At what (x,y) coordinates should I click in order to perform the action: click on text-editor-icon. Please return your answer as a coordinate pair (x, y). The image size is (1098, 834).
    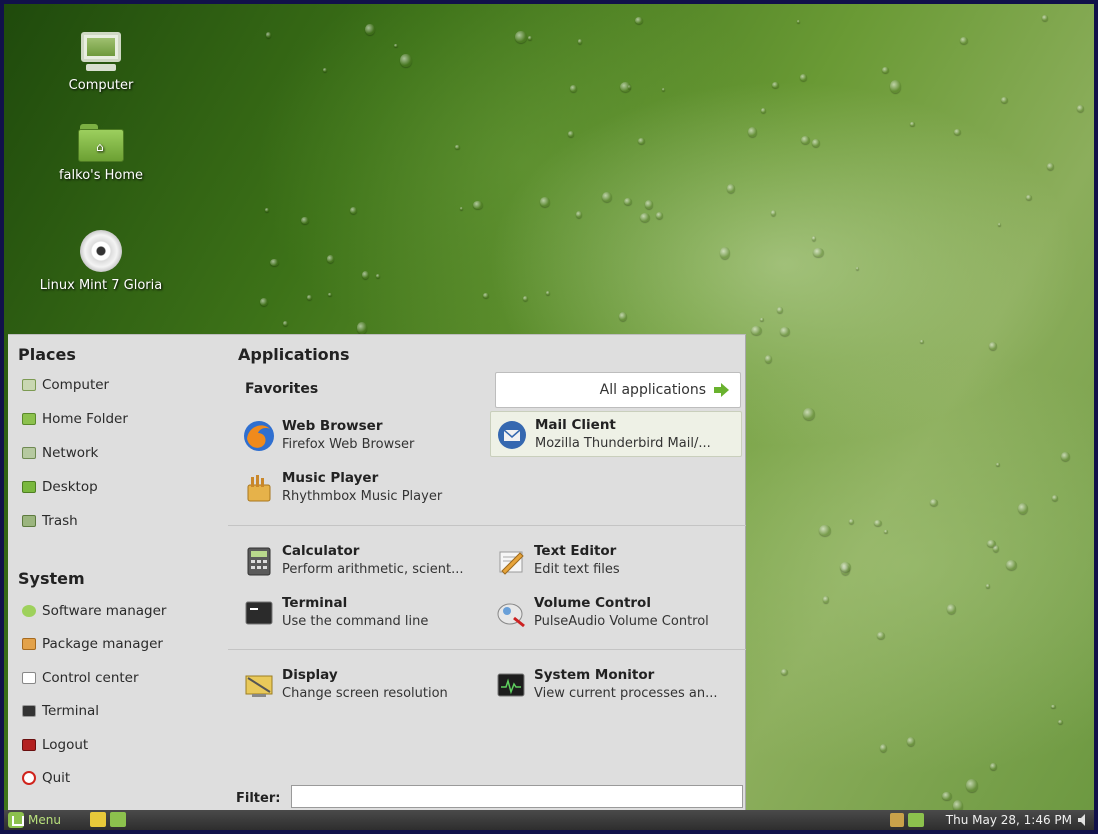
    Looking at the image, I should click on (511, 563).